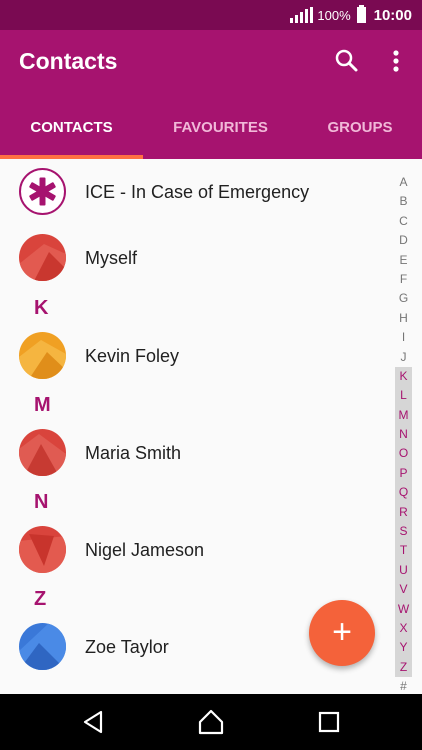 This screenshot has width=422, height=750. Describe the element at coordinates (403, 376) in the screenshot. I see `index-letter-k: K` at that location.